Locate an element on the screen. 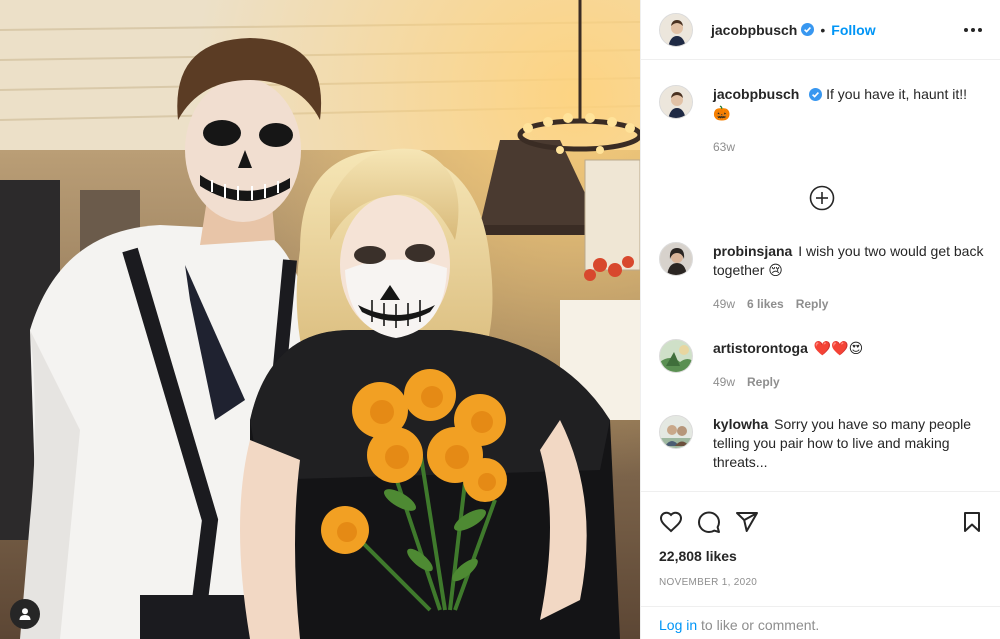  commenter-username: artistorontoga is located at coordinates (760, 348).